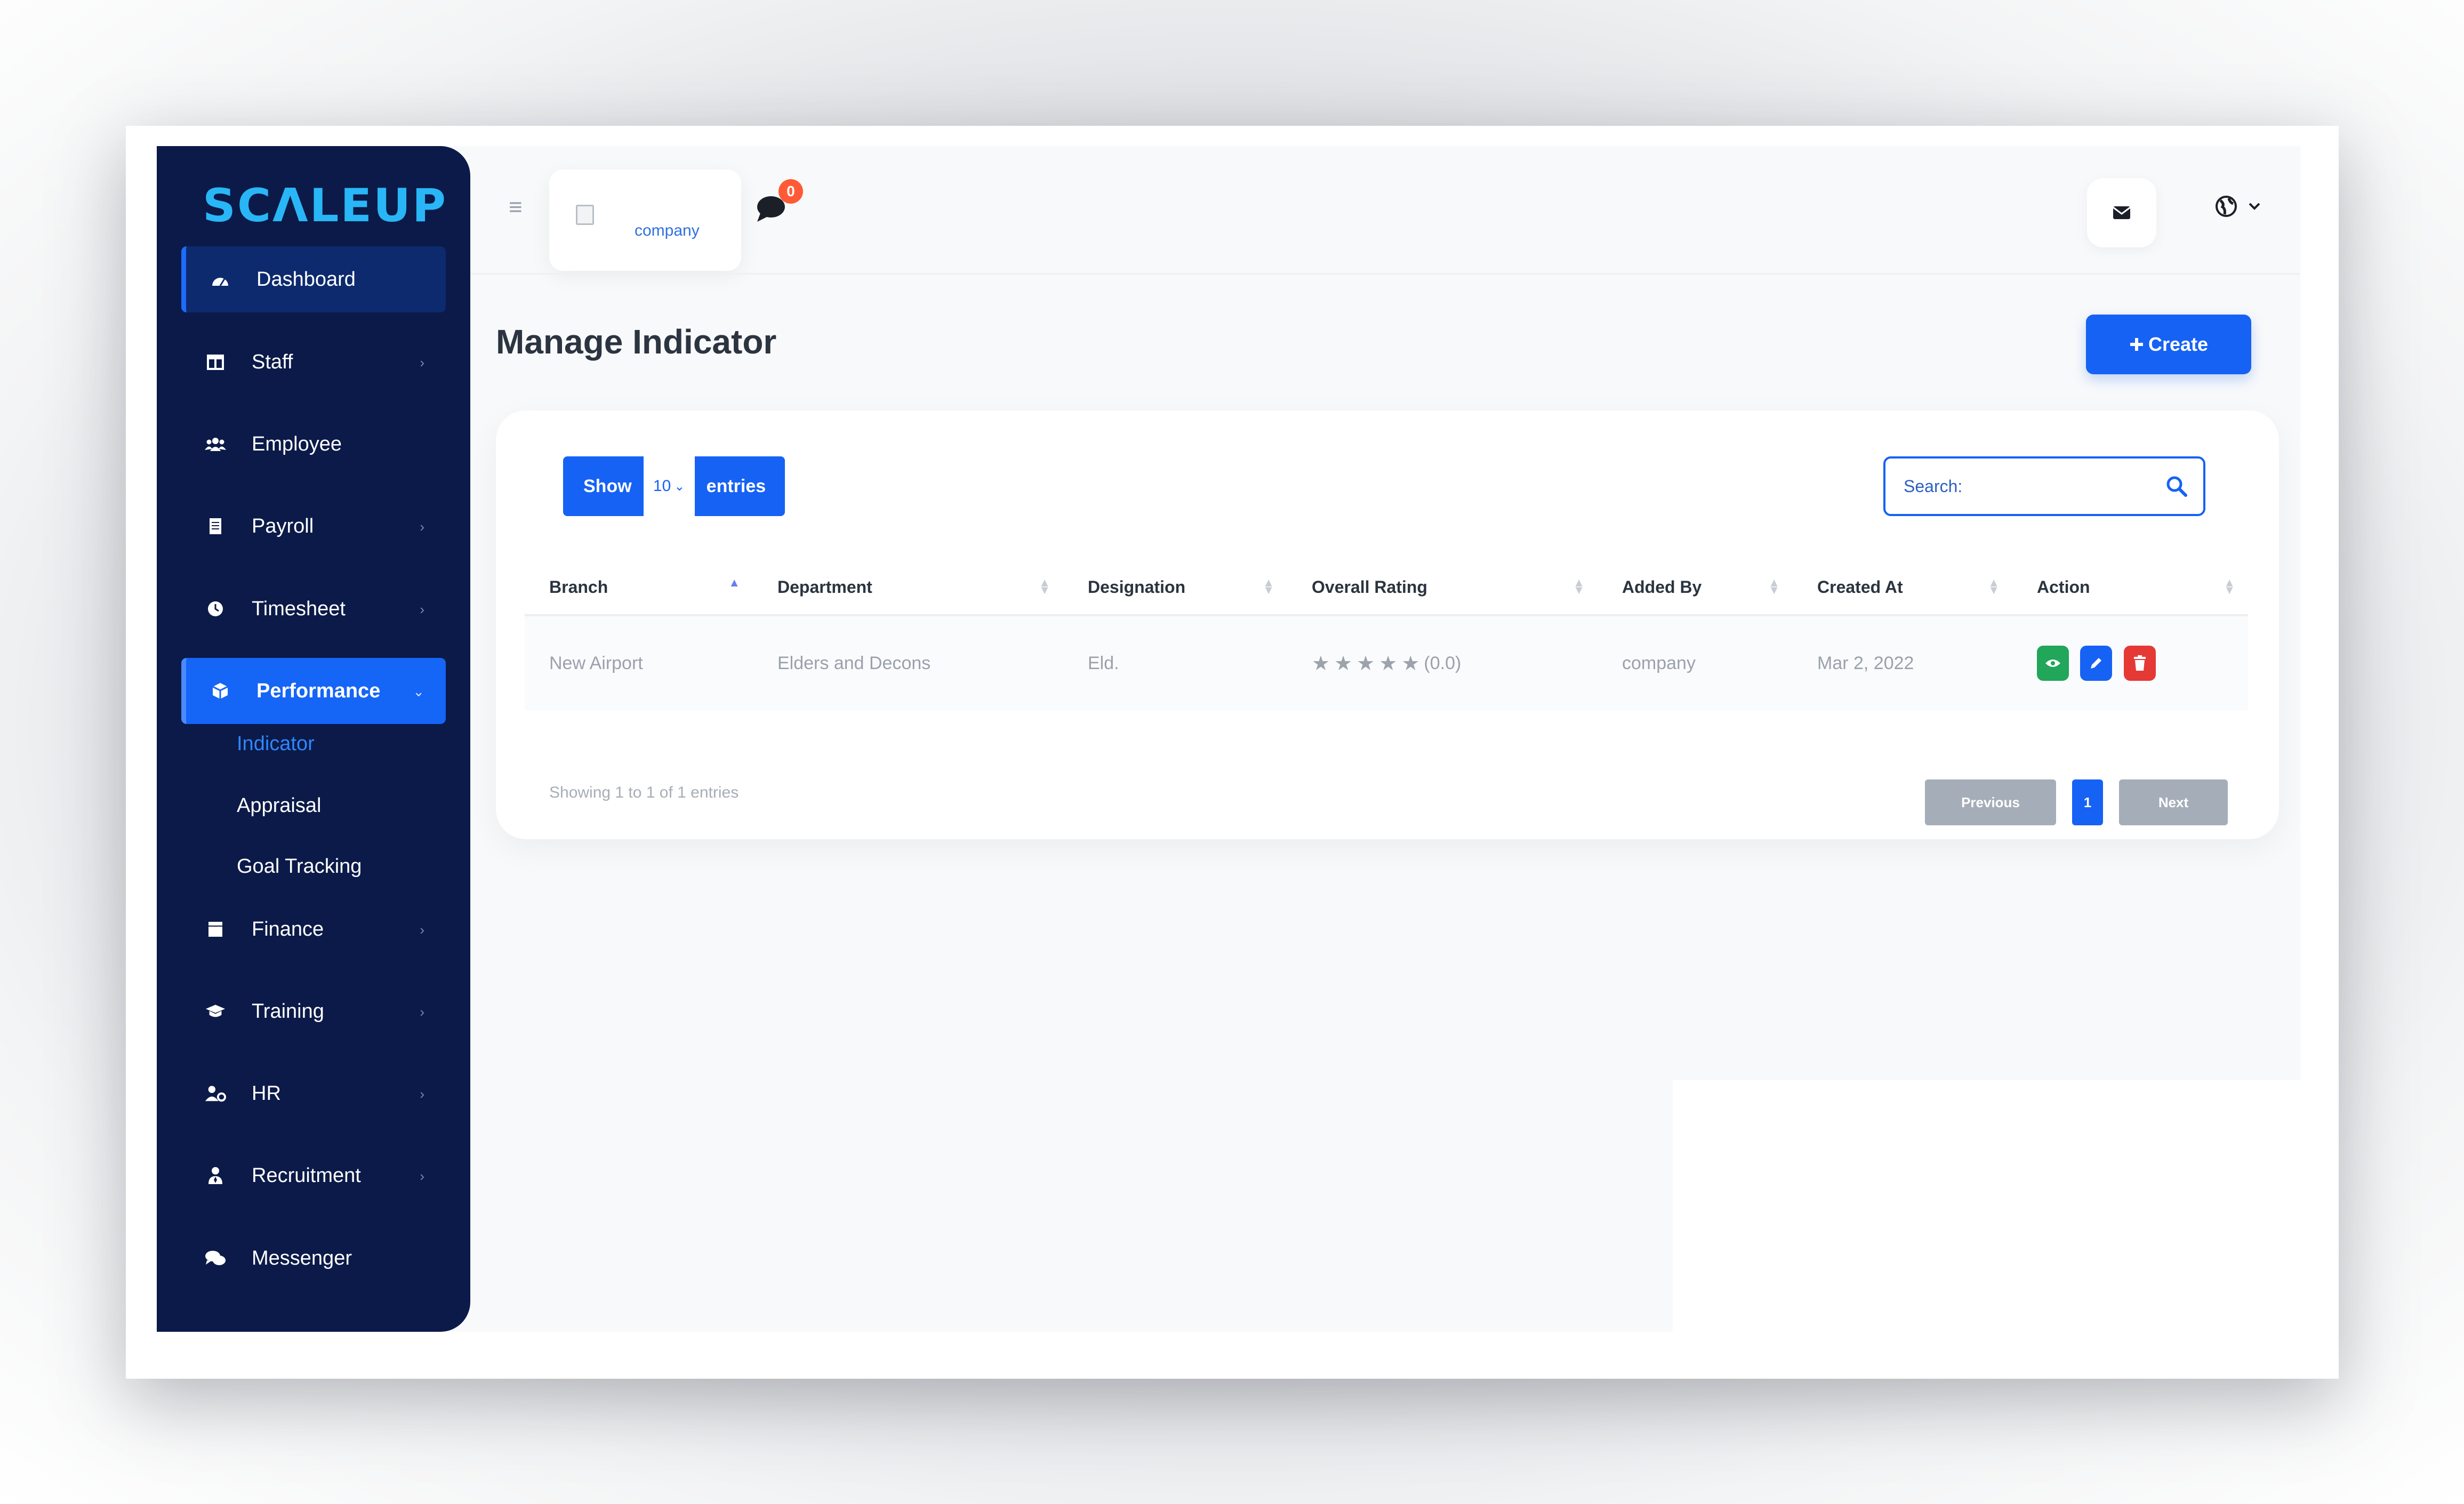 This screenshot has width=2464, height=1504. Describe the element at coordinates (645, 220) in the screenshot. I see `company-switcher: company` at that location.